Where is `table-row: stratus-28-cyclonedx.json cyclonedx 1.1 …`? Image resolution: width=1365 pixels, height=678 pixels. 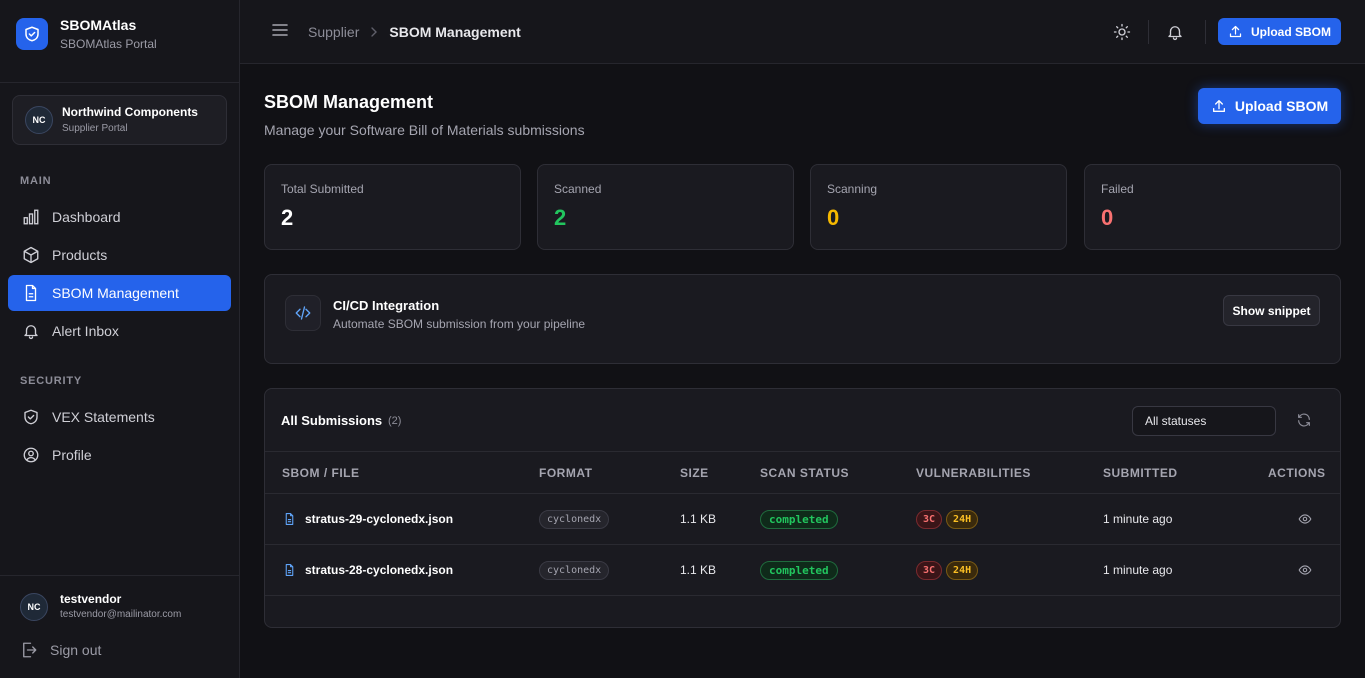 table-row: stratus-28-cyclonedx.json cyclonedx 1.1 … is located at coordinates (802, 569).